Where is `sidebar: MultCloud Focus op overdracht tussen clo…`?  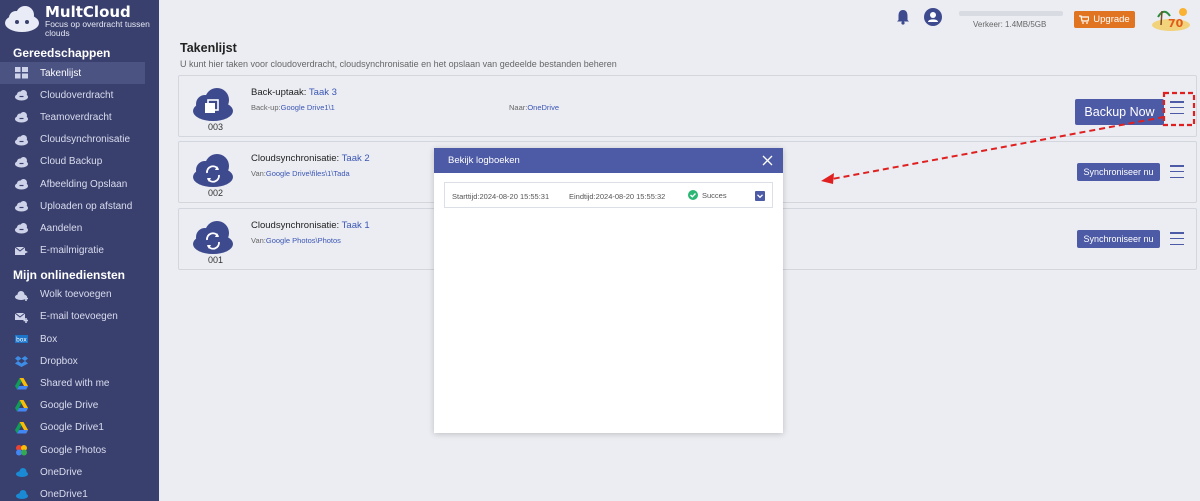
sidebar: MultCloud Focus op overdracht tussen clo… is located at coordinates (79, 250).